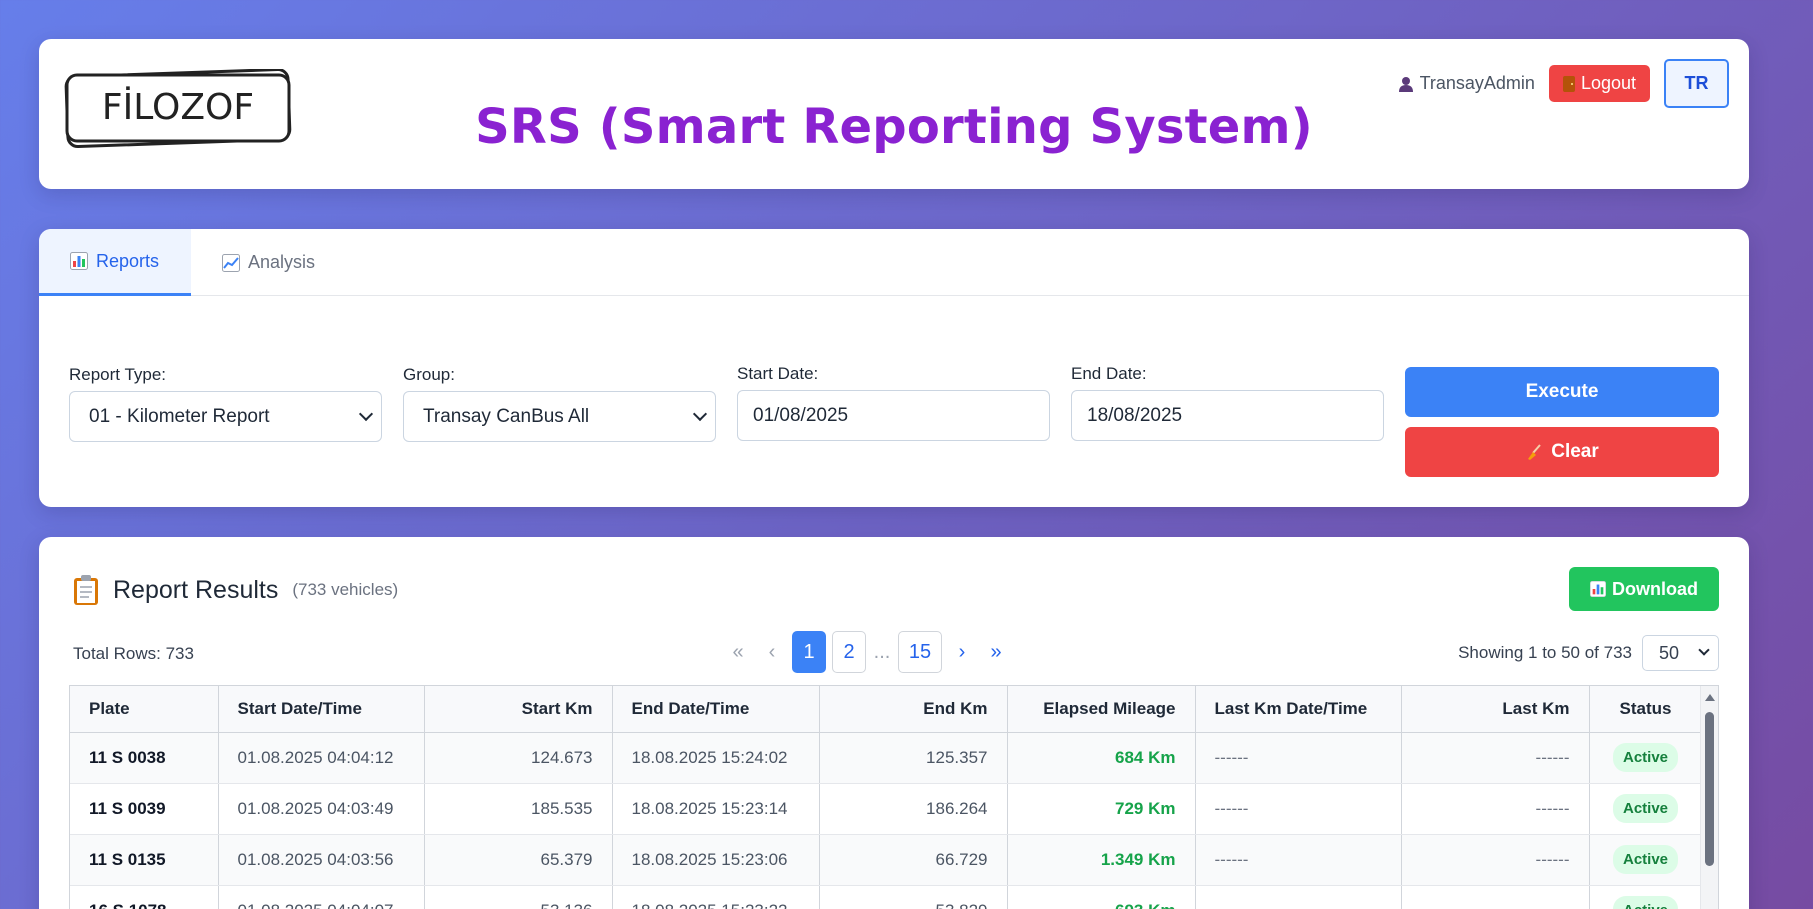 This screenshot has height=909, width=1813. What do you see at coordinates (1562, 392) in the screenshot?
I see `execute-button: Execute` at bounding box center [1562, 392].